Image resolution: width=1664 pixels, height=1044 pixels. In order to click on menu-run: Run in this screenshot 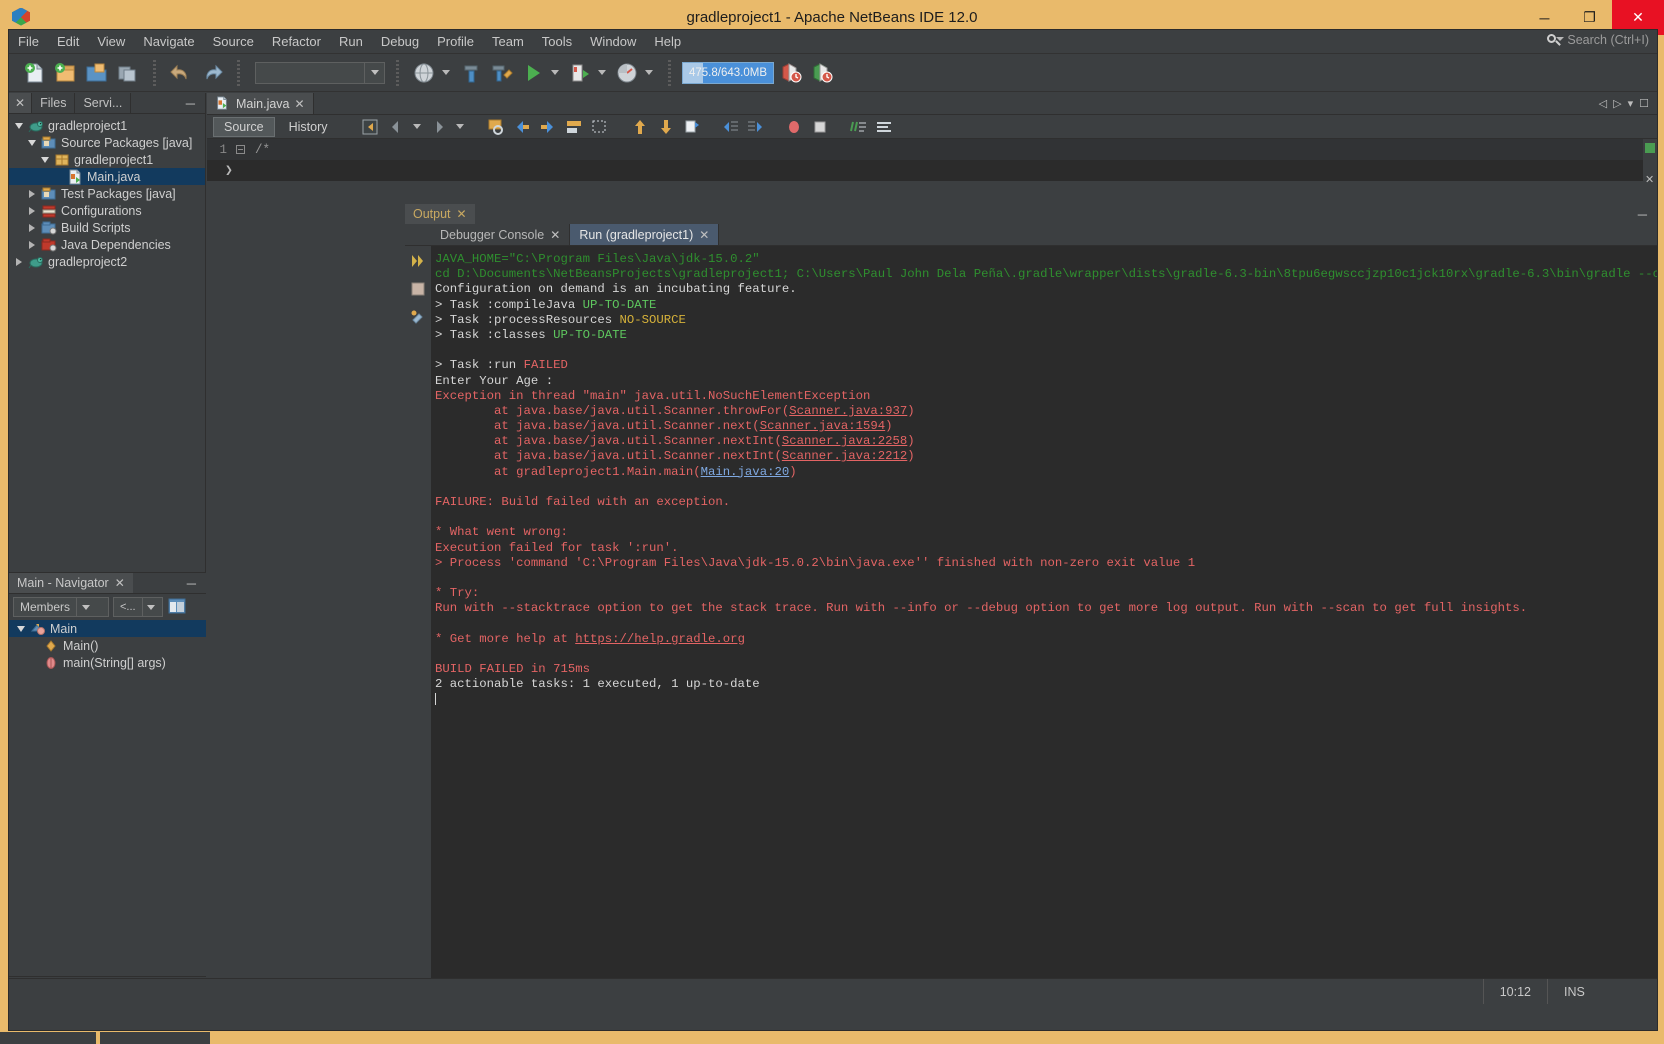, I will do `click(351, 41)`.